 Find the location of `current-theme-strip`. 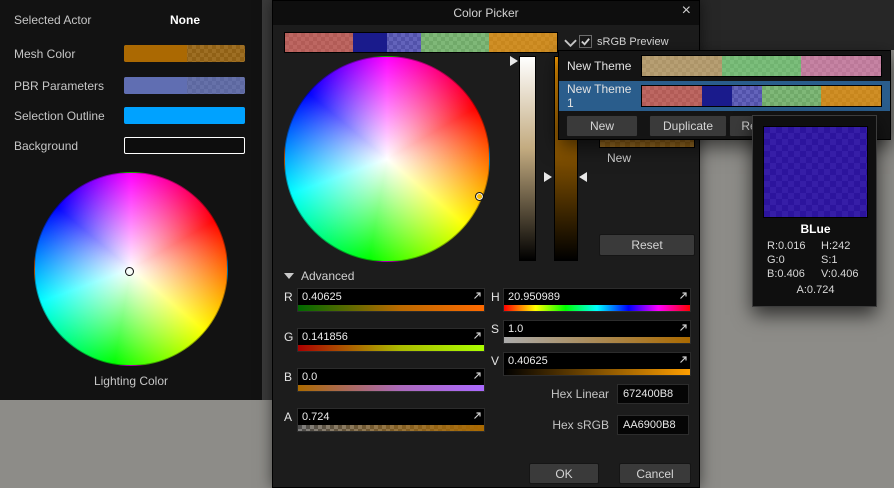

current-theme-strip is located at coordinates (421, 42).